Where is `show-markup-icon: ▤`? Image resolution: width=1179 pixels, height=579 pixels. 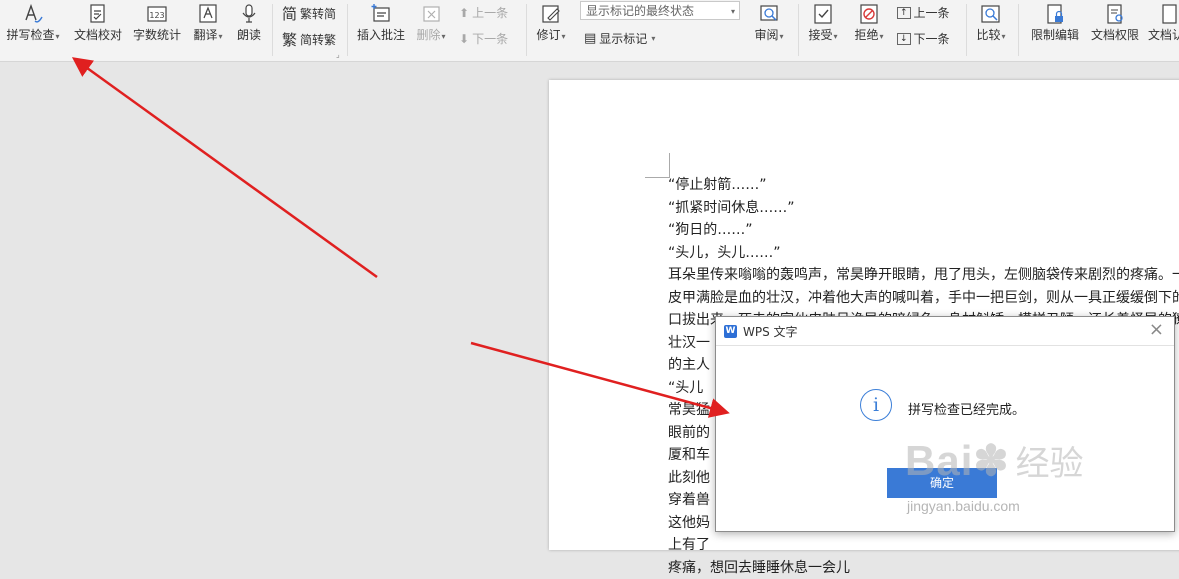
show-markup-icon: ▤ is located at coordinates (590, 38).